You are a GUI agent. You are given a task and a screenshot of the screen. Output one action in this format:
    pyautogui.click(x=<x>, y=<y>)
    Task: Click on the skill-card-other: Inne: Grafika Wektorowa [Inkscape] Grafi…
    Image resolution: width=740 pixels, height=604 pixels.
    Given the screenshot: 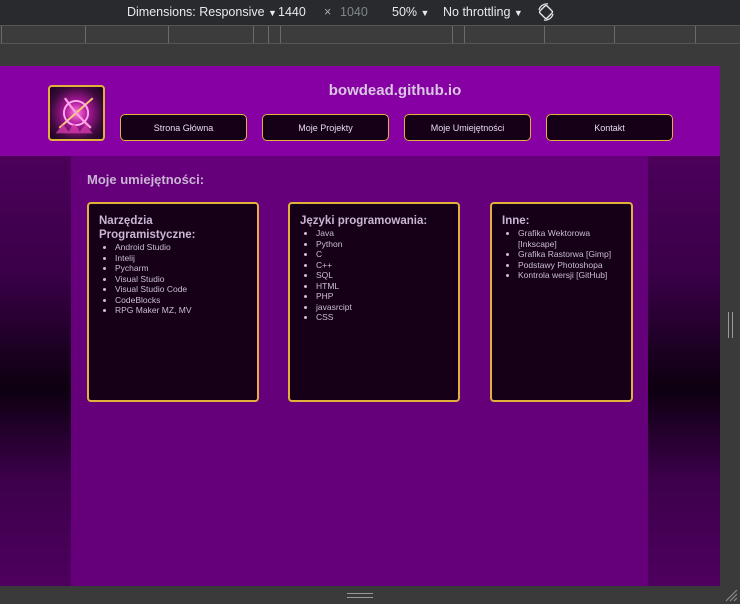 What is the action you would take?
    pyautogui.click(x=561, y=302)
    